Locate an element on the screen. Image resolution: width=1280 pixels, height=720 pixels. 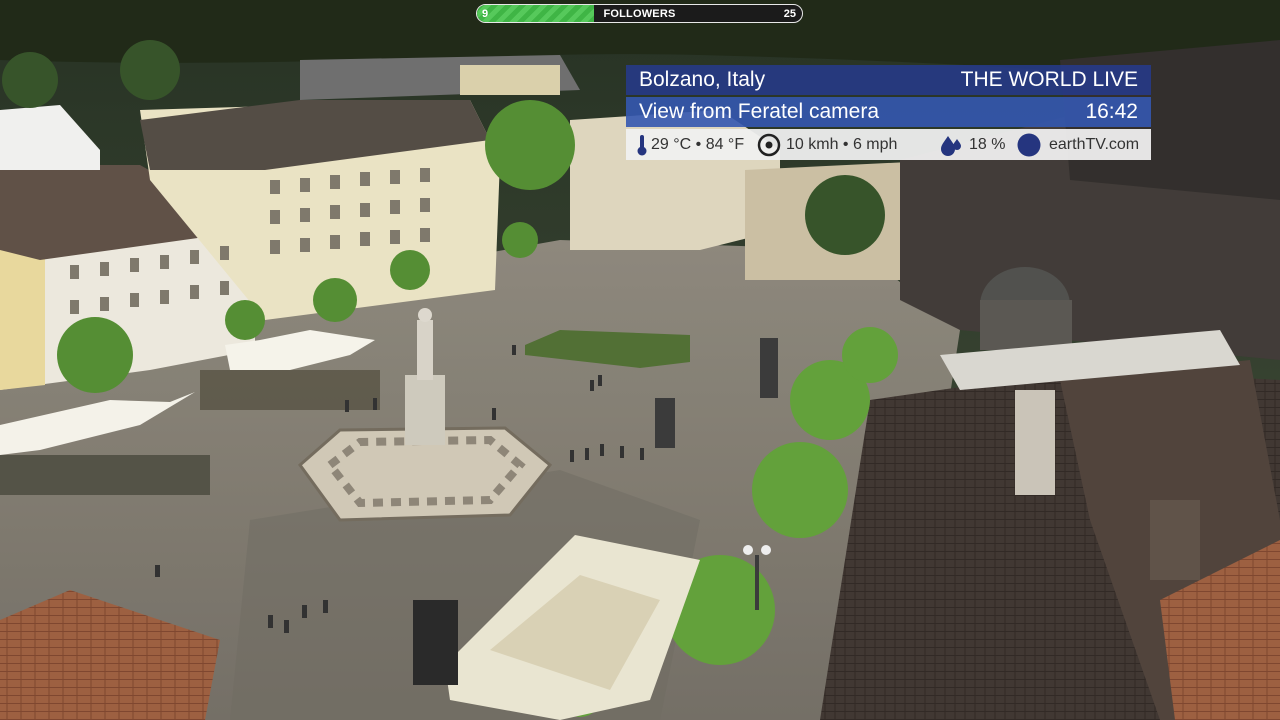
thermometer-icon is located at coordinates (642, 144).